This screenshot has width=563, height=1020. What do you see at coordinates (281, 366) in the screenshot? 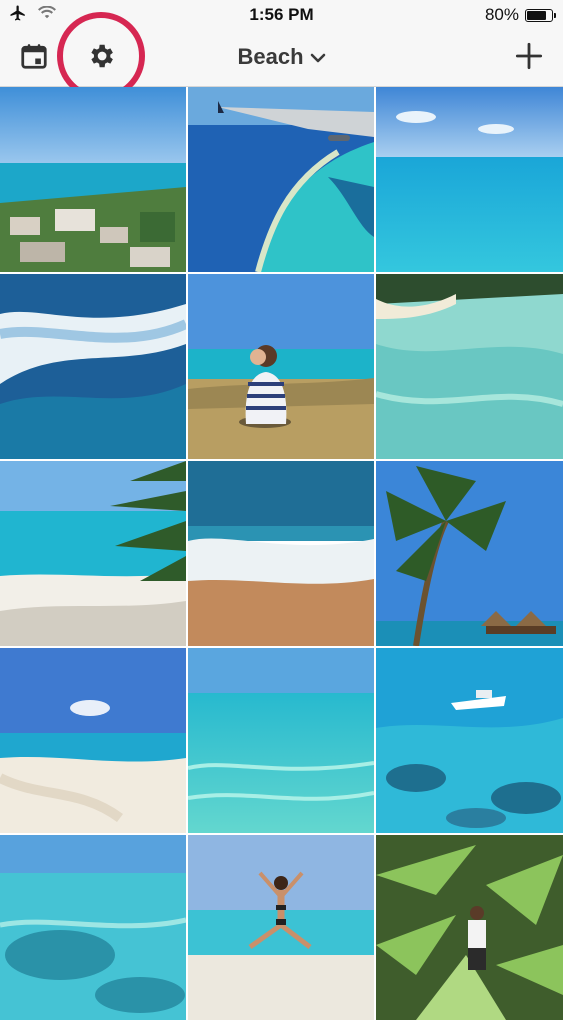
I see `photo-woman-sitting-shore` at bounding box center [281, 366].